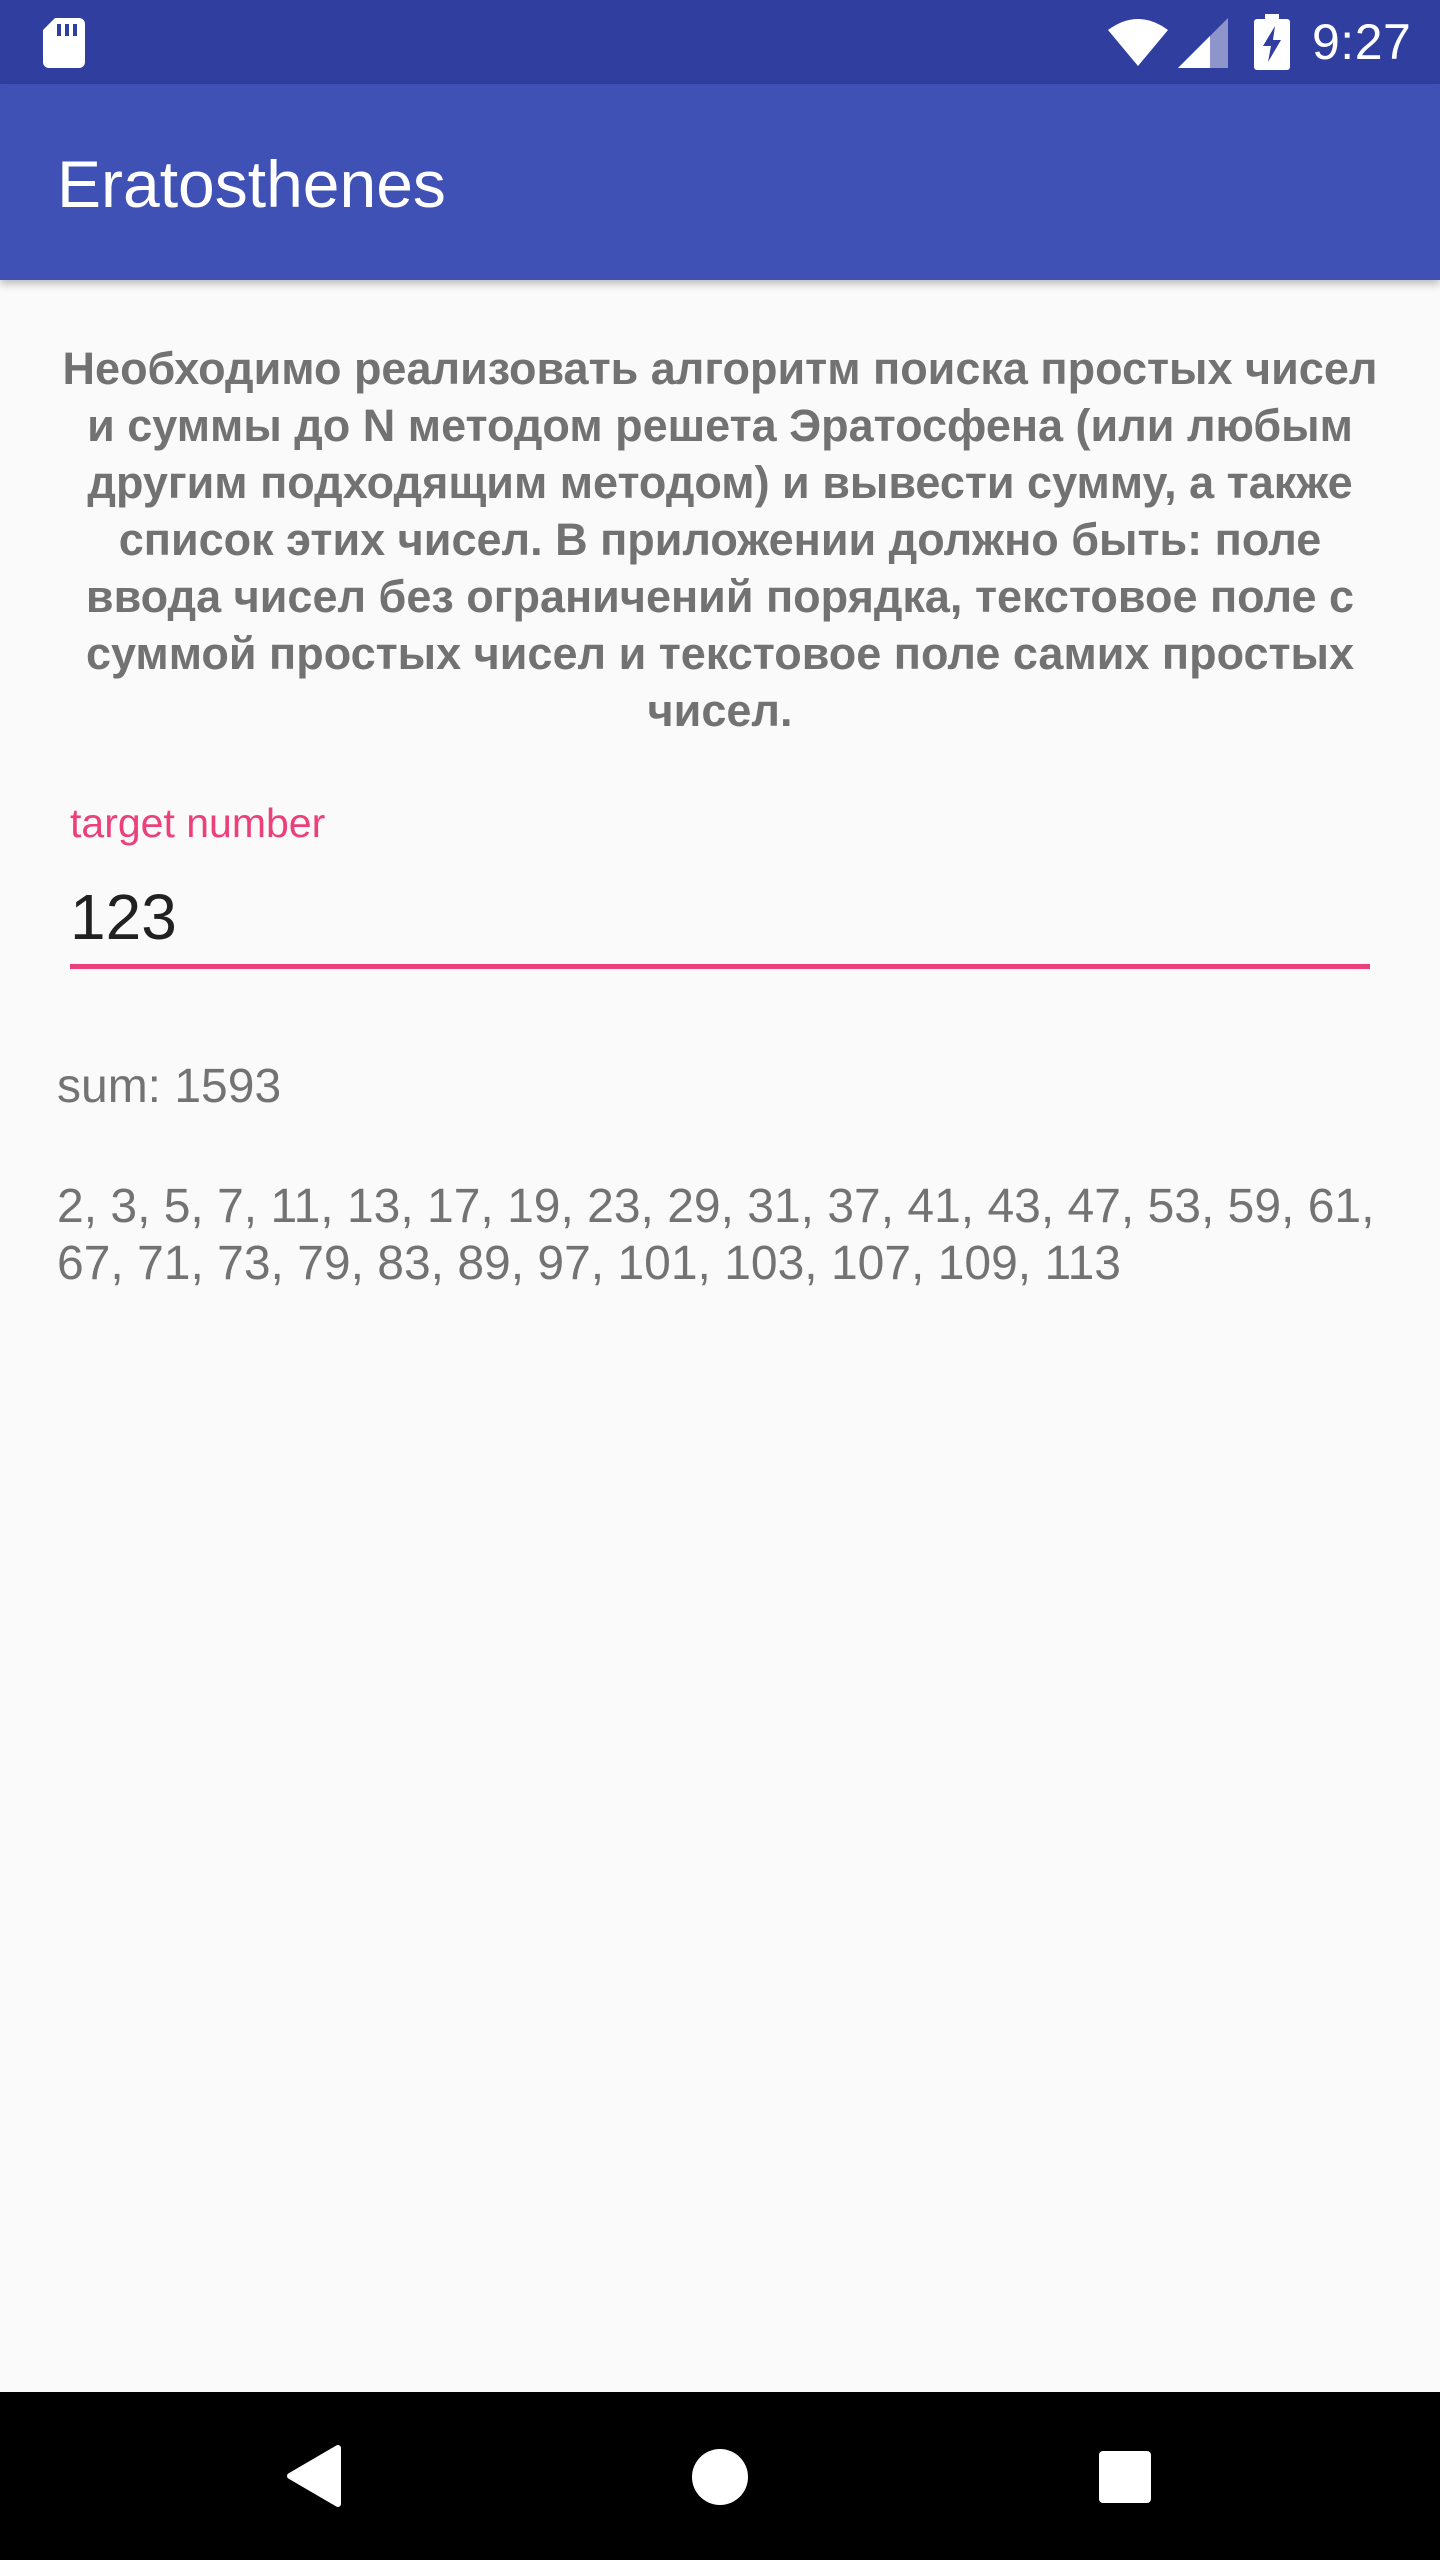 Image resolution: width=1440 pixels, height=2560 pixels. I want to click on sum-text: sum: 1593, so click(169, 1086).